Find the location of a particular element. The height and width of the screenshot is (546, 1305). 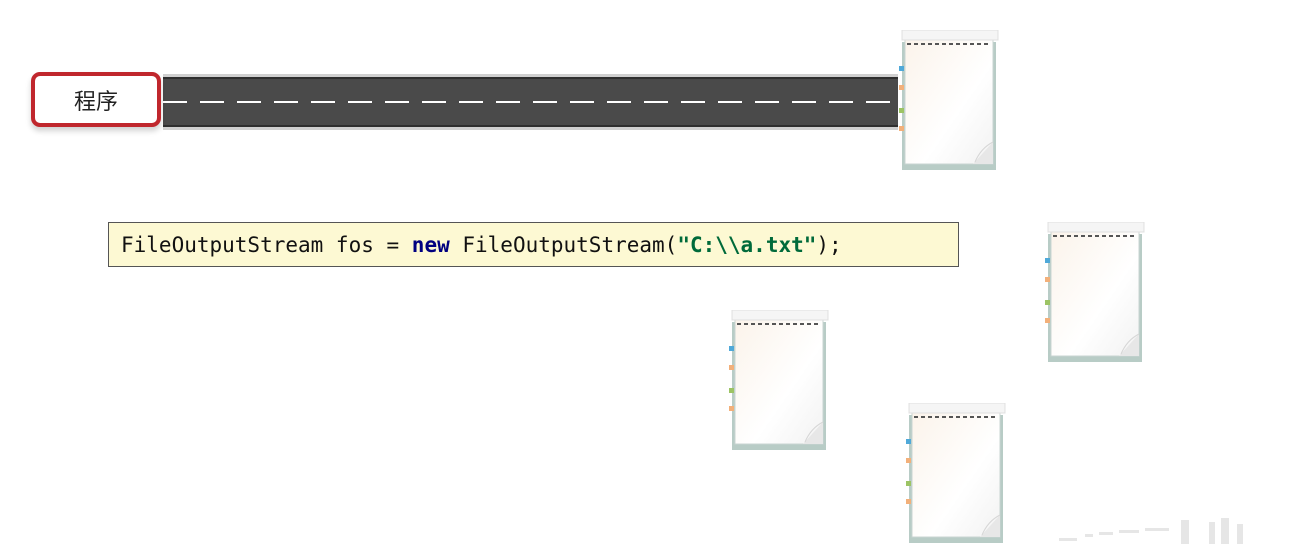

watermark-logo is located at coordinates (1151, 531).